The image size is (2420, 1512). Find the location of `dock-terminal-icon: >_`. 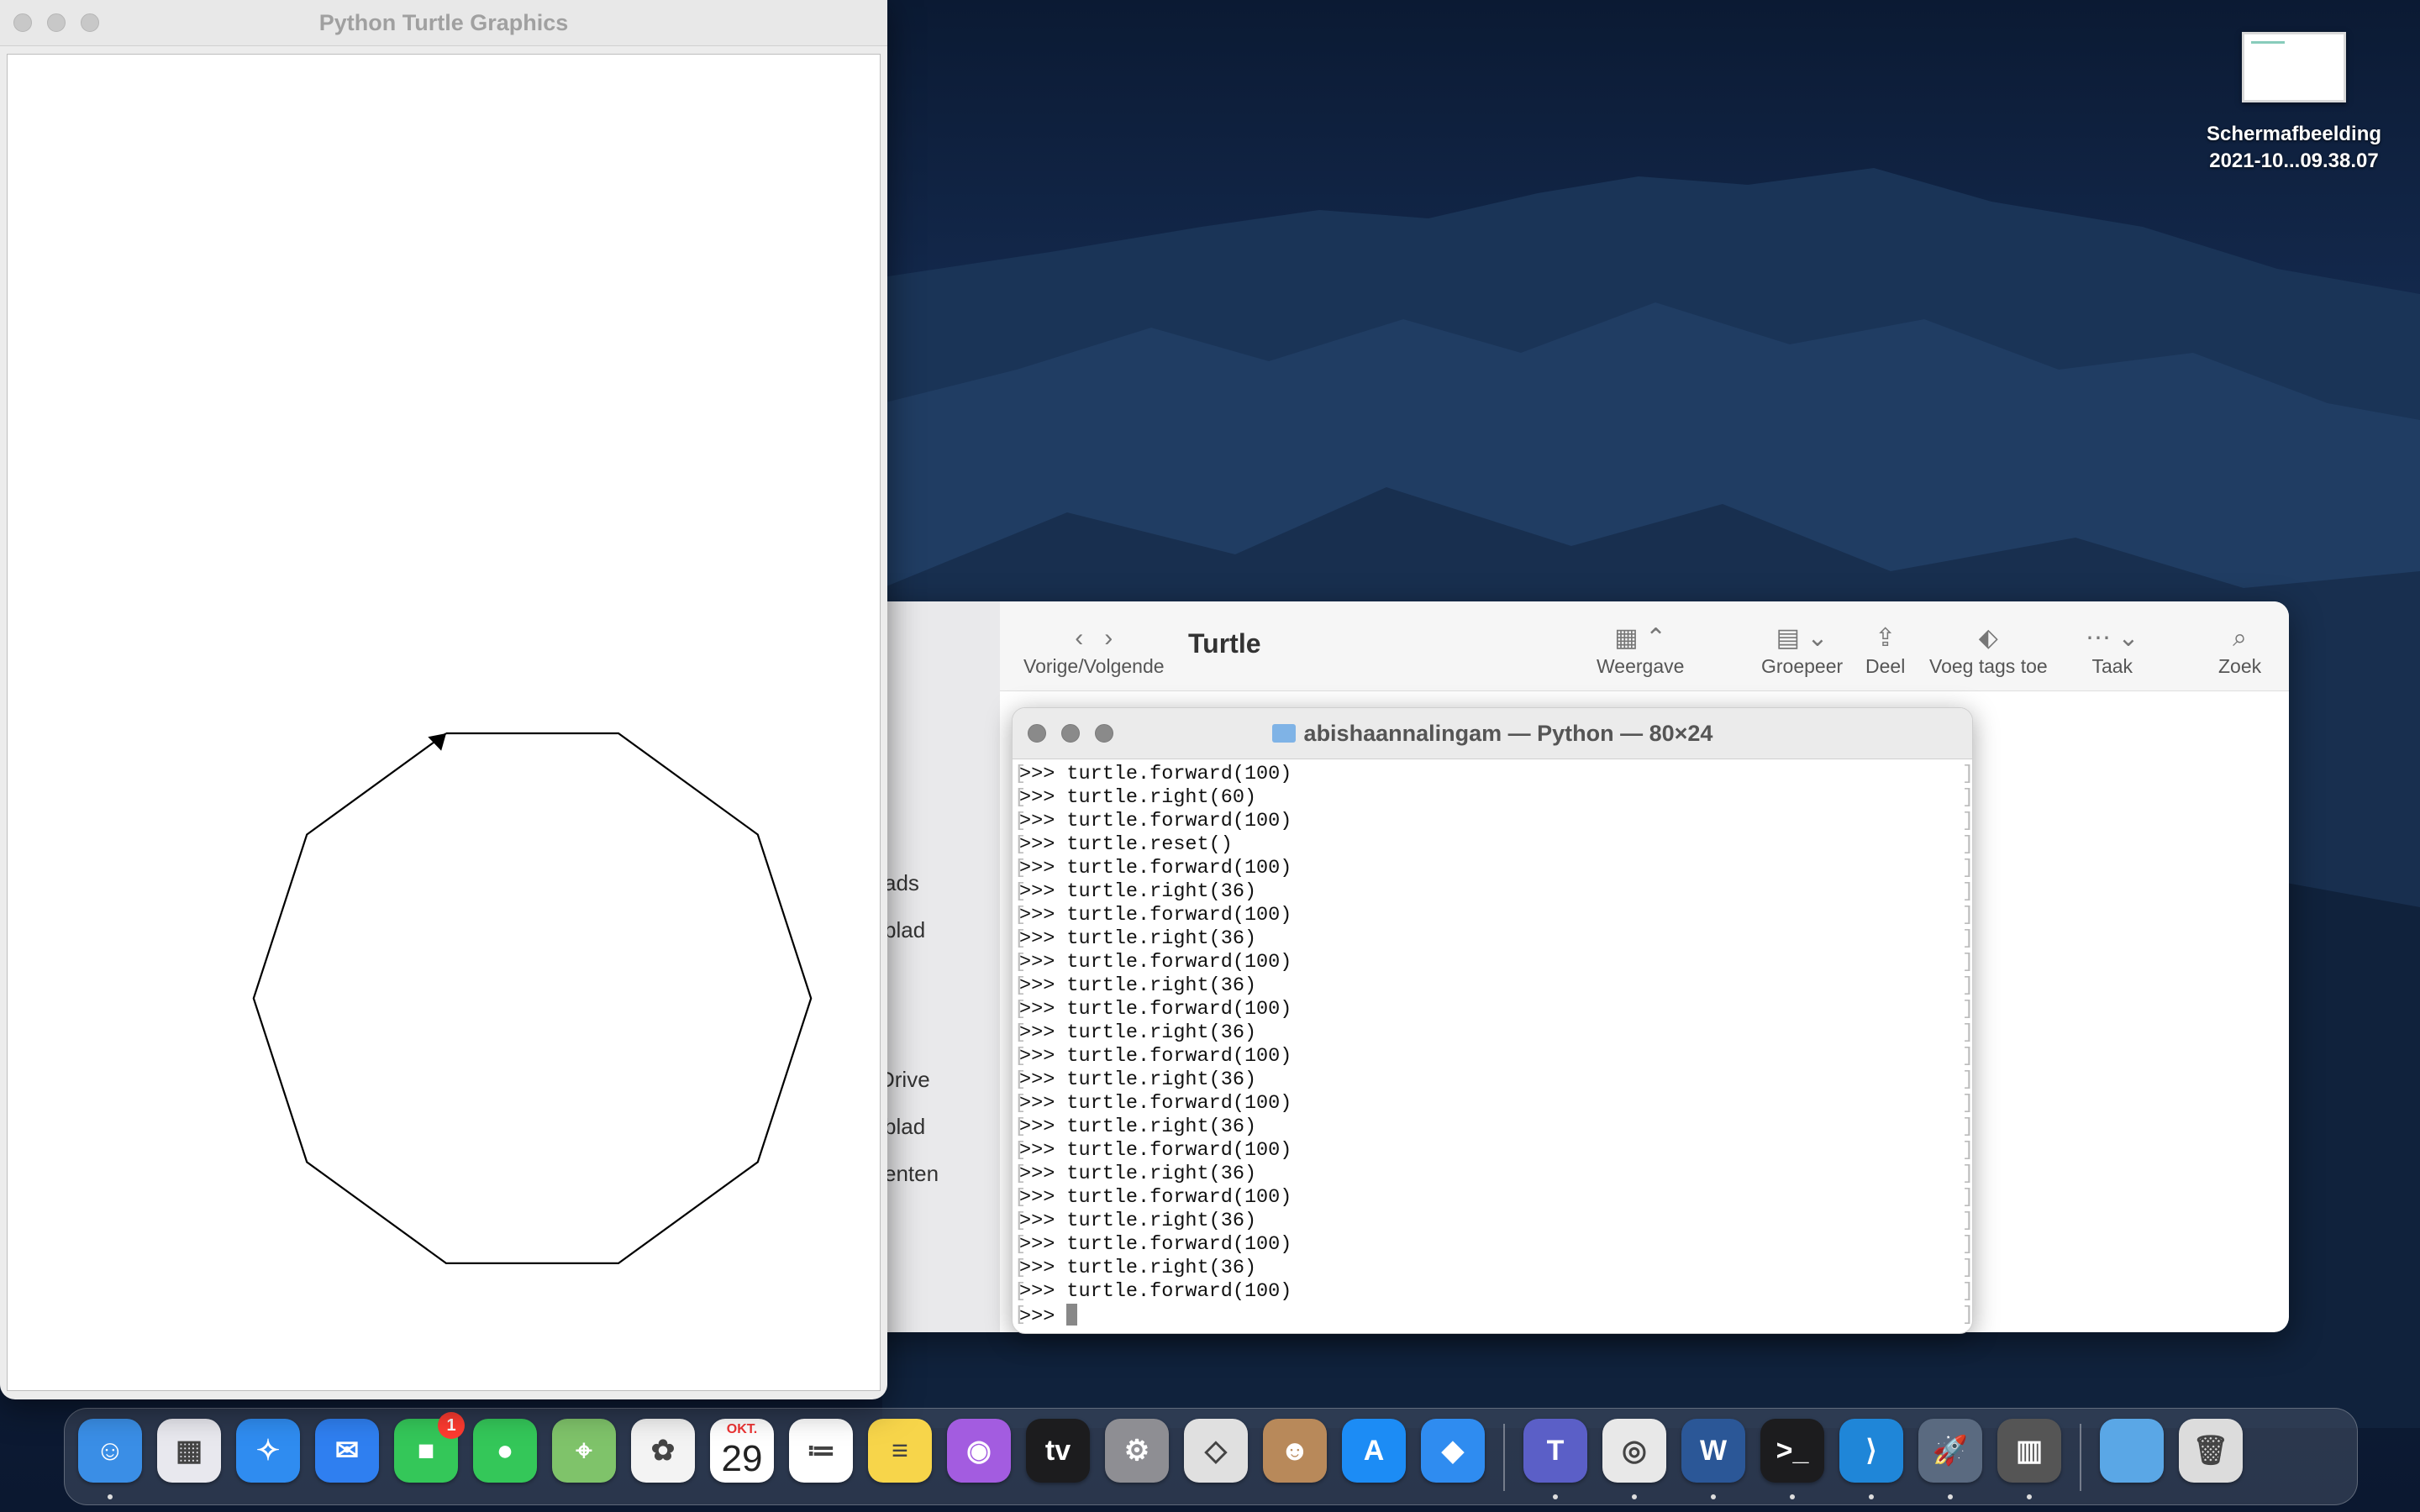

dock-terminal-icon: >_ is located at coordinates (1792, 1451).